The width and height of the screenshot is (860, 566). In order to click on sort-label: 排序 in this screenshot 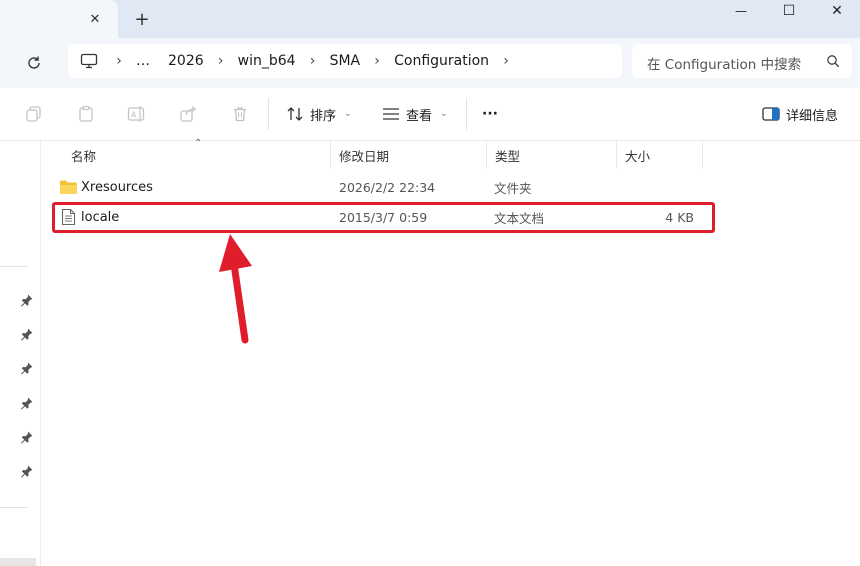, I will do `click(323, 116)`.